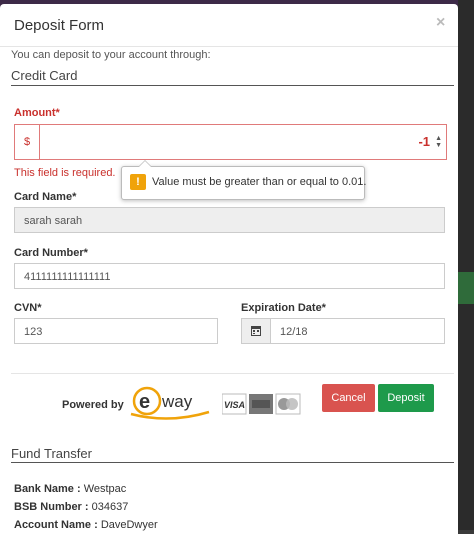  What do you see at coordinates (229, 25) in the screenshot?
I see `modal-header: Deposit Form ×` at bounding box center [229, 25].